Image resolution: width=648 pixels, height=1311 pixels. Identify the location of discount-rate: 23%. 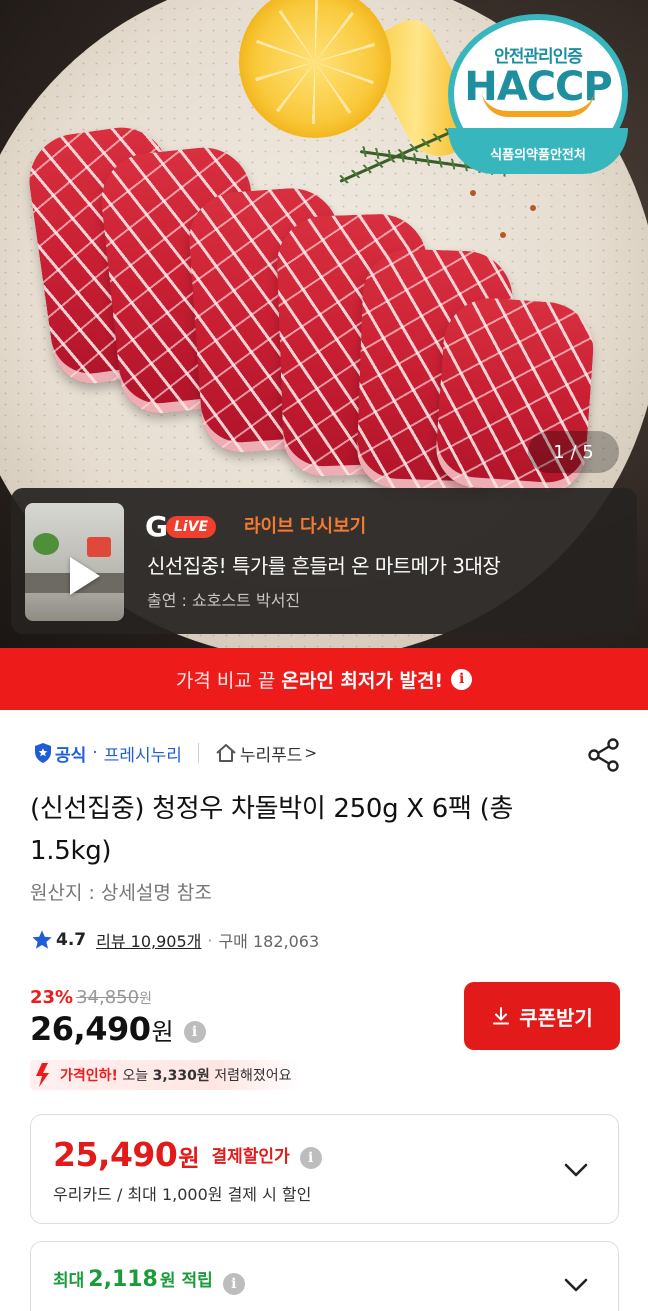
(52, 997).